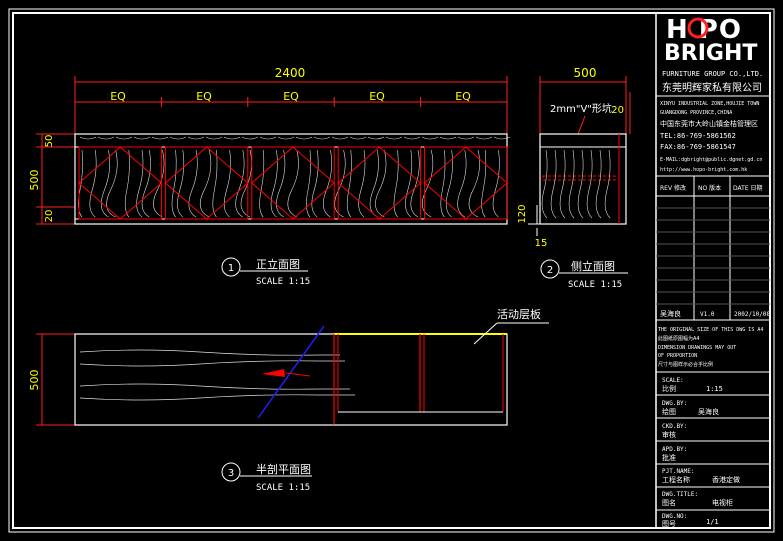 The image size is (783, 541). Describe the element at coordinates (710, 53) in the screenshot. I see `logo-text-line2: BRIGHT` at that location.